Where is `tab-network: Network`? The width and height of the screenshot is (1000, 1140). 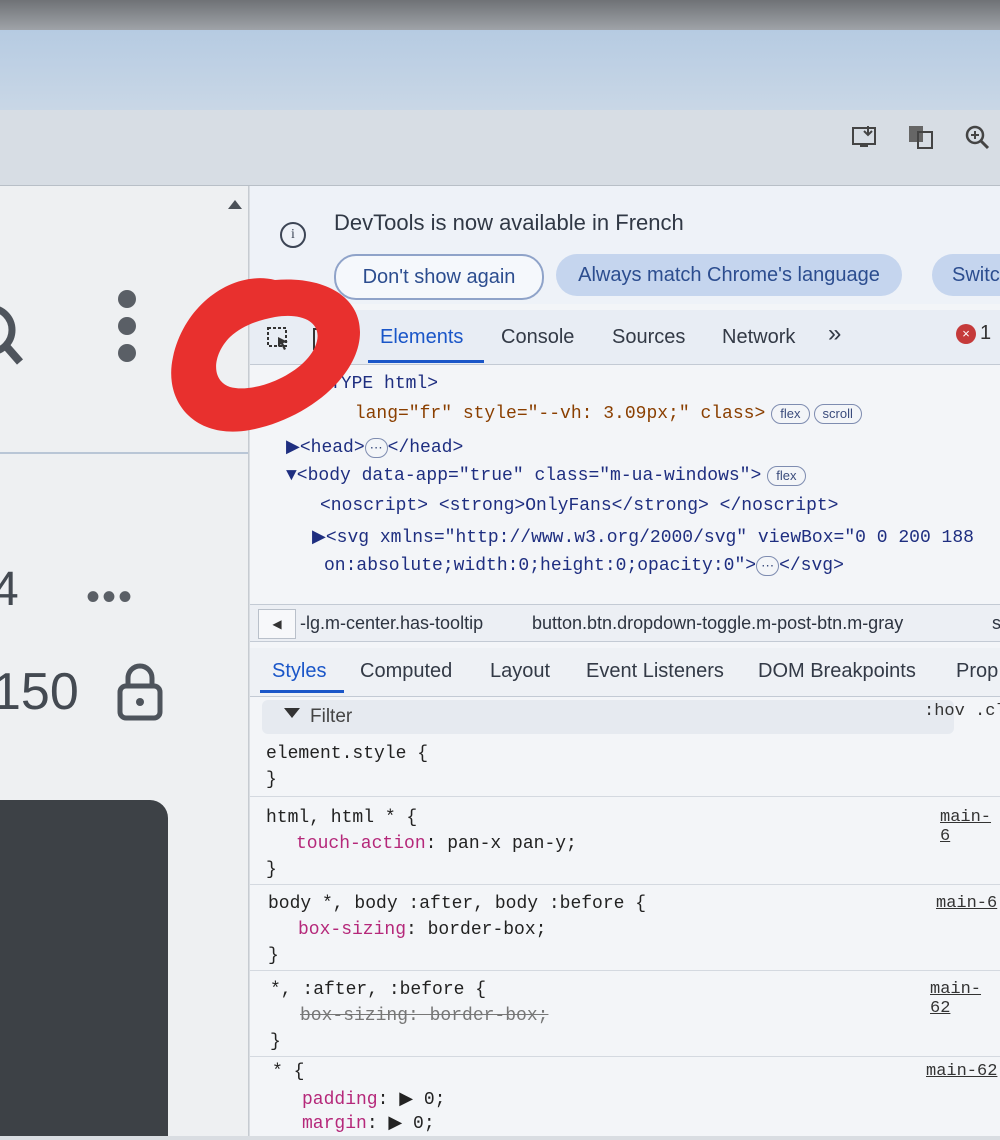
tab-network: Network is located at coordinates (758, 337).